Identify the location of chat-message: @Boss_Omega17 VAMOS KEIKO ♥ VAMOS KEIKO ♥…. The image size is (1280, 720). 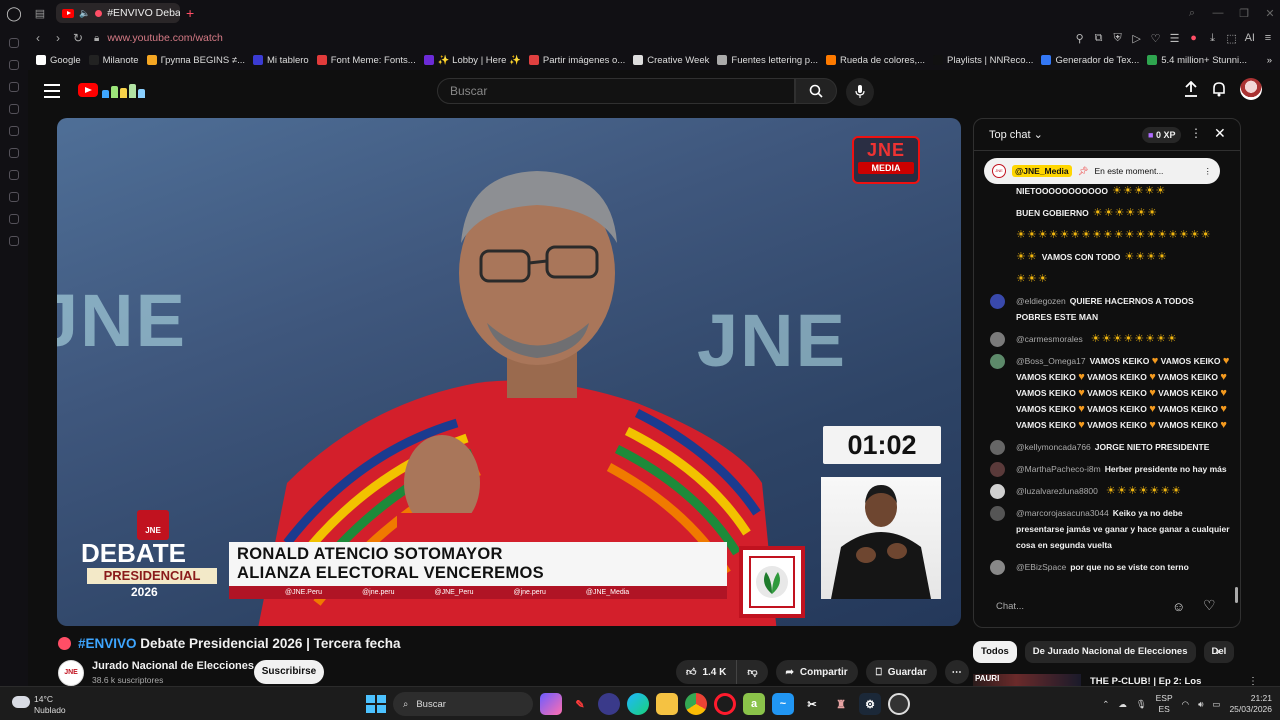
(1105, 394).